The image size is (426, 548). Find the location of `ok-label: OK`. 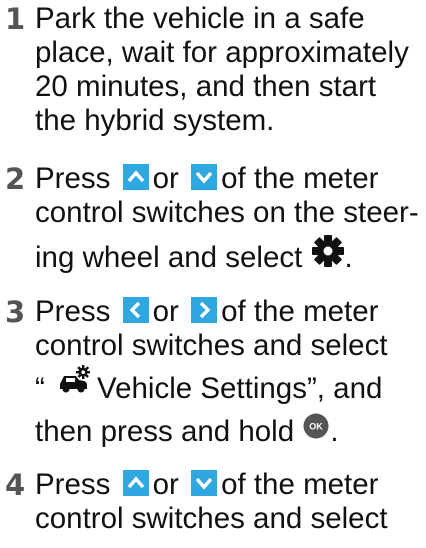

ok-label: OK is located at coordinates (317, 427).